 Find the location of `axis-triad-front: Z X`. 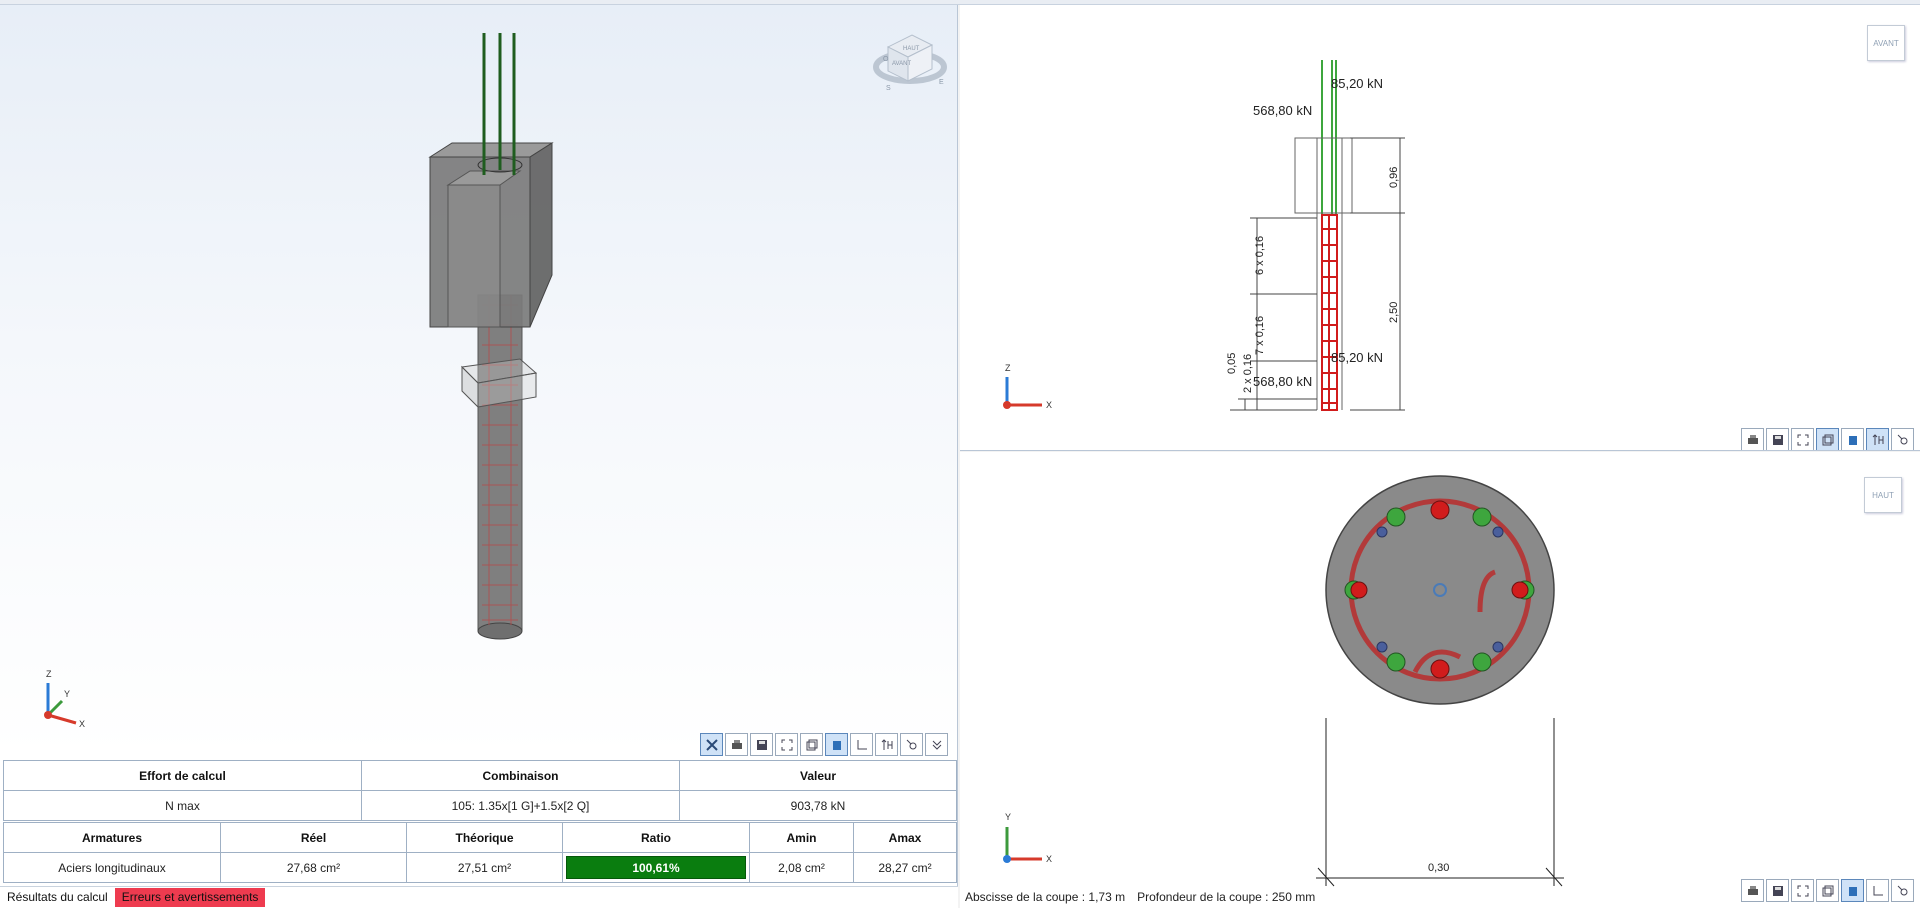

axis-triad-front: Z X is located at coordinates (1027, 386).